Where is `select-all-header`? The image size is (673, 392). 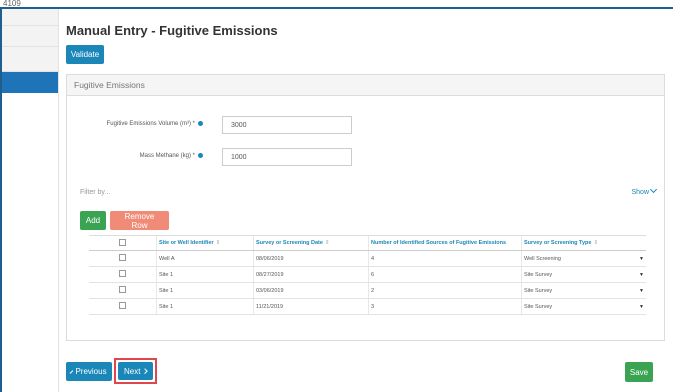 select-all-header is located at coordinates (123, 243).